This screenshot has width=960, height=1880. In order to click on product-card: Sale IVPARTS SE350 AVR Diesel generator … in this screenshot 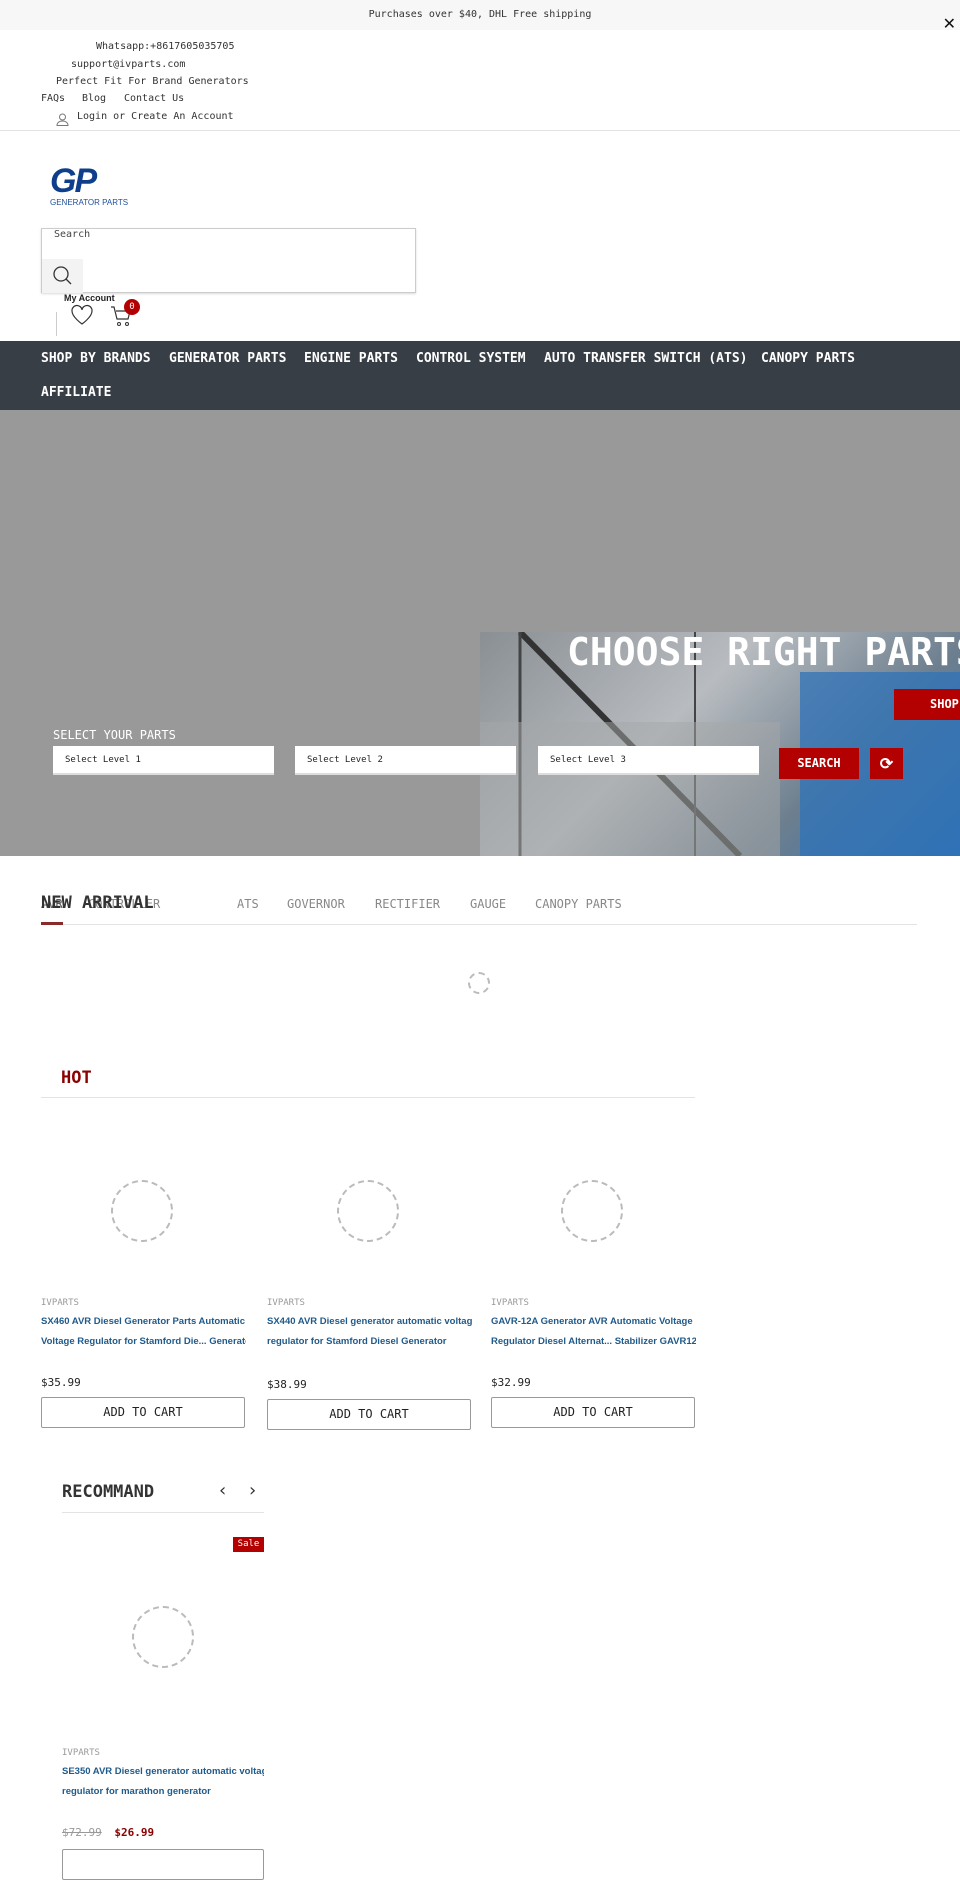, I will do `click(163, 1708)`.